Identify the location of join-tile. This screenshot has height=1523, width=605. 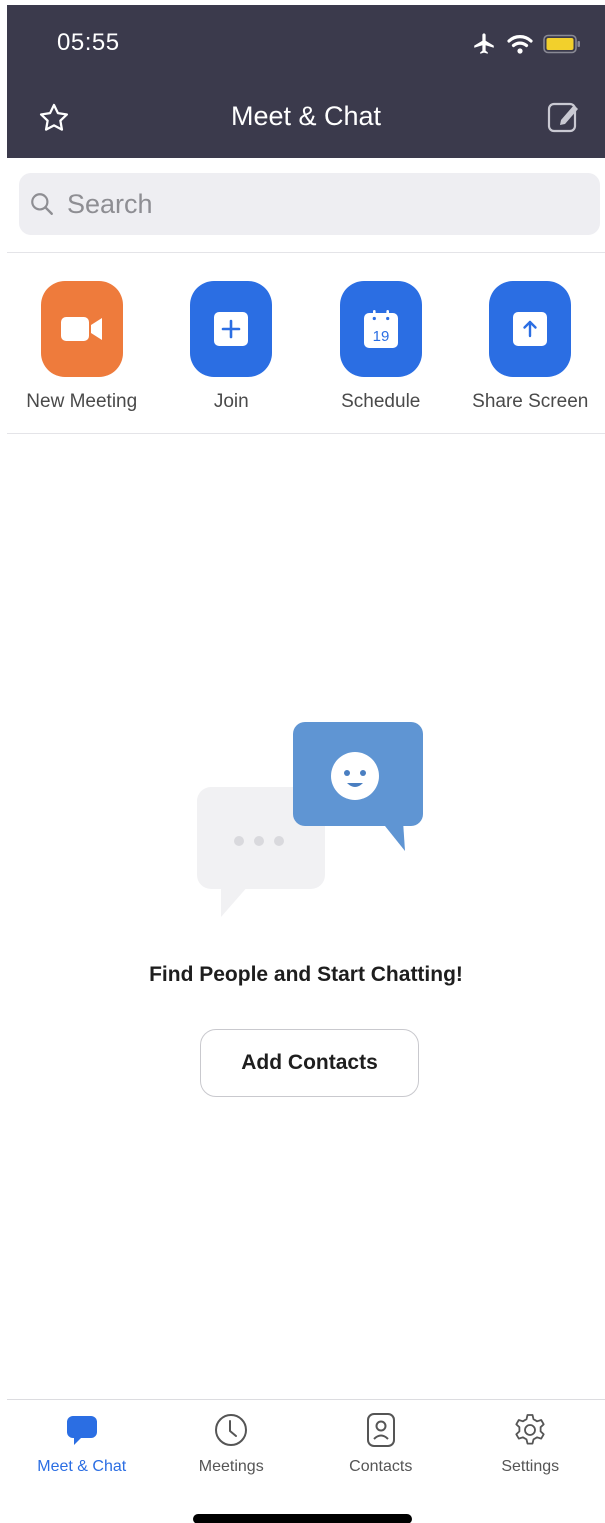
(231, 329).